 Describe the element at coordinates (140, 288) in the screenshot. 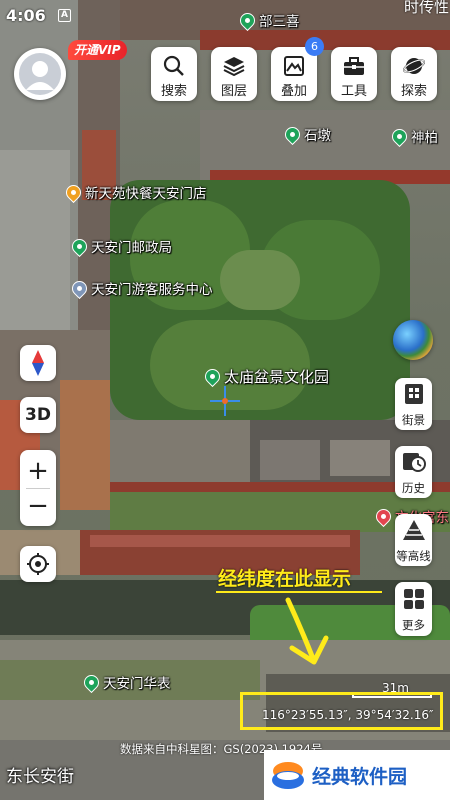

I see `poi-visitor-center: 天安门游客服务中心` at that location.